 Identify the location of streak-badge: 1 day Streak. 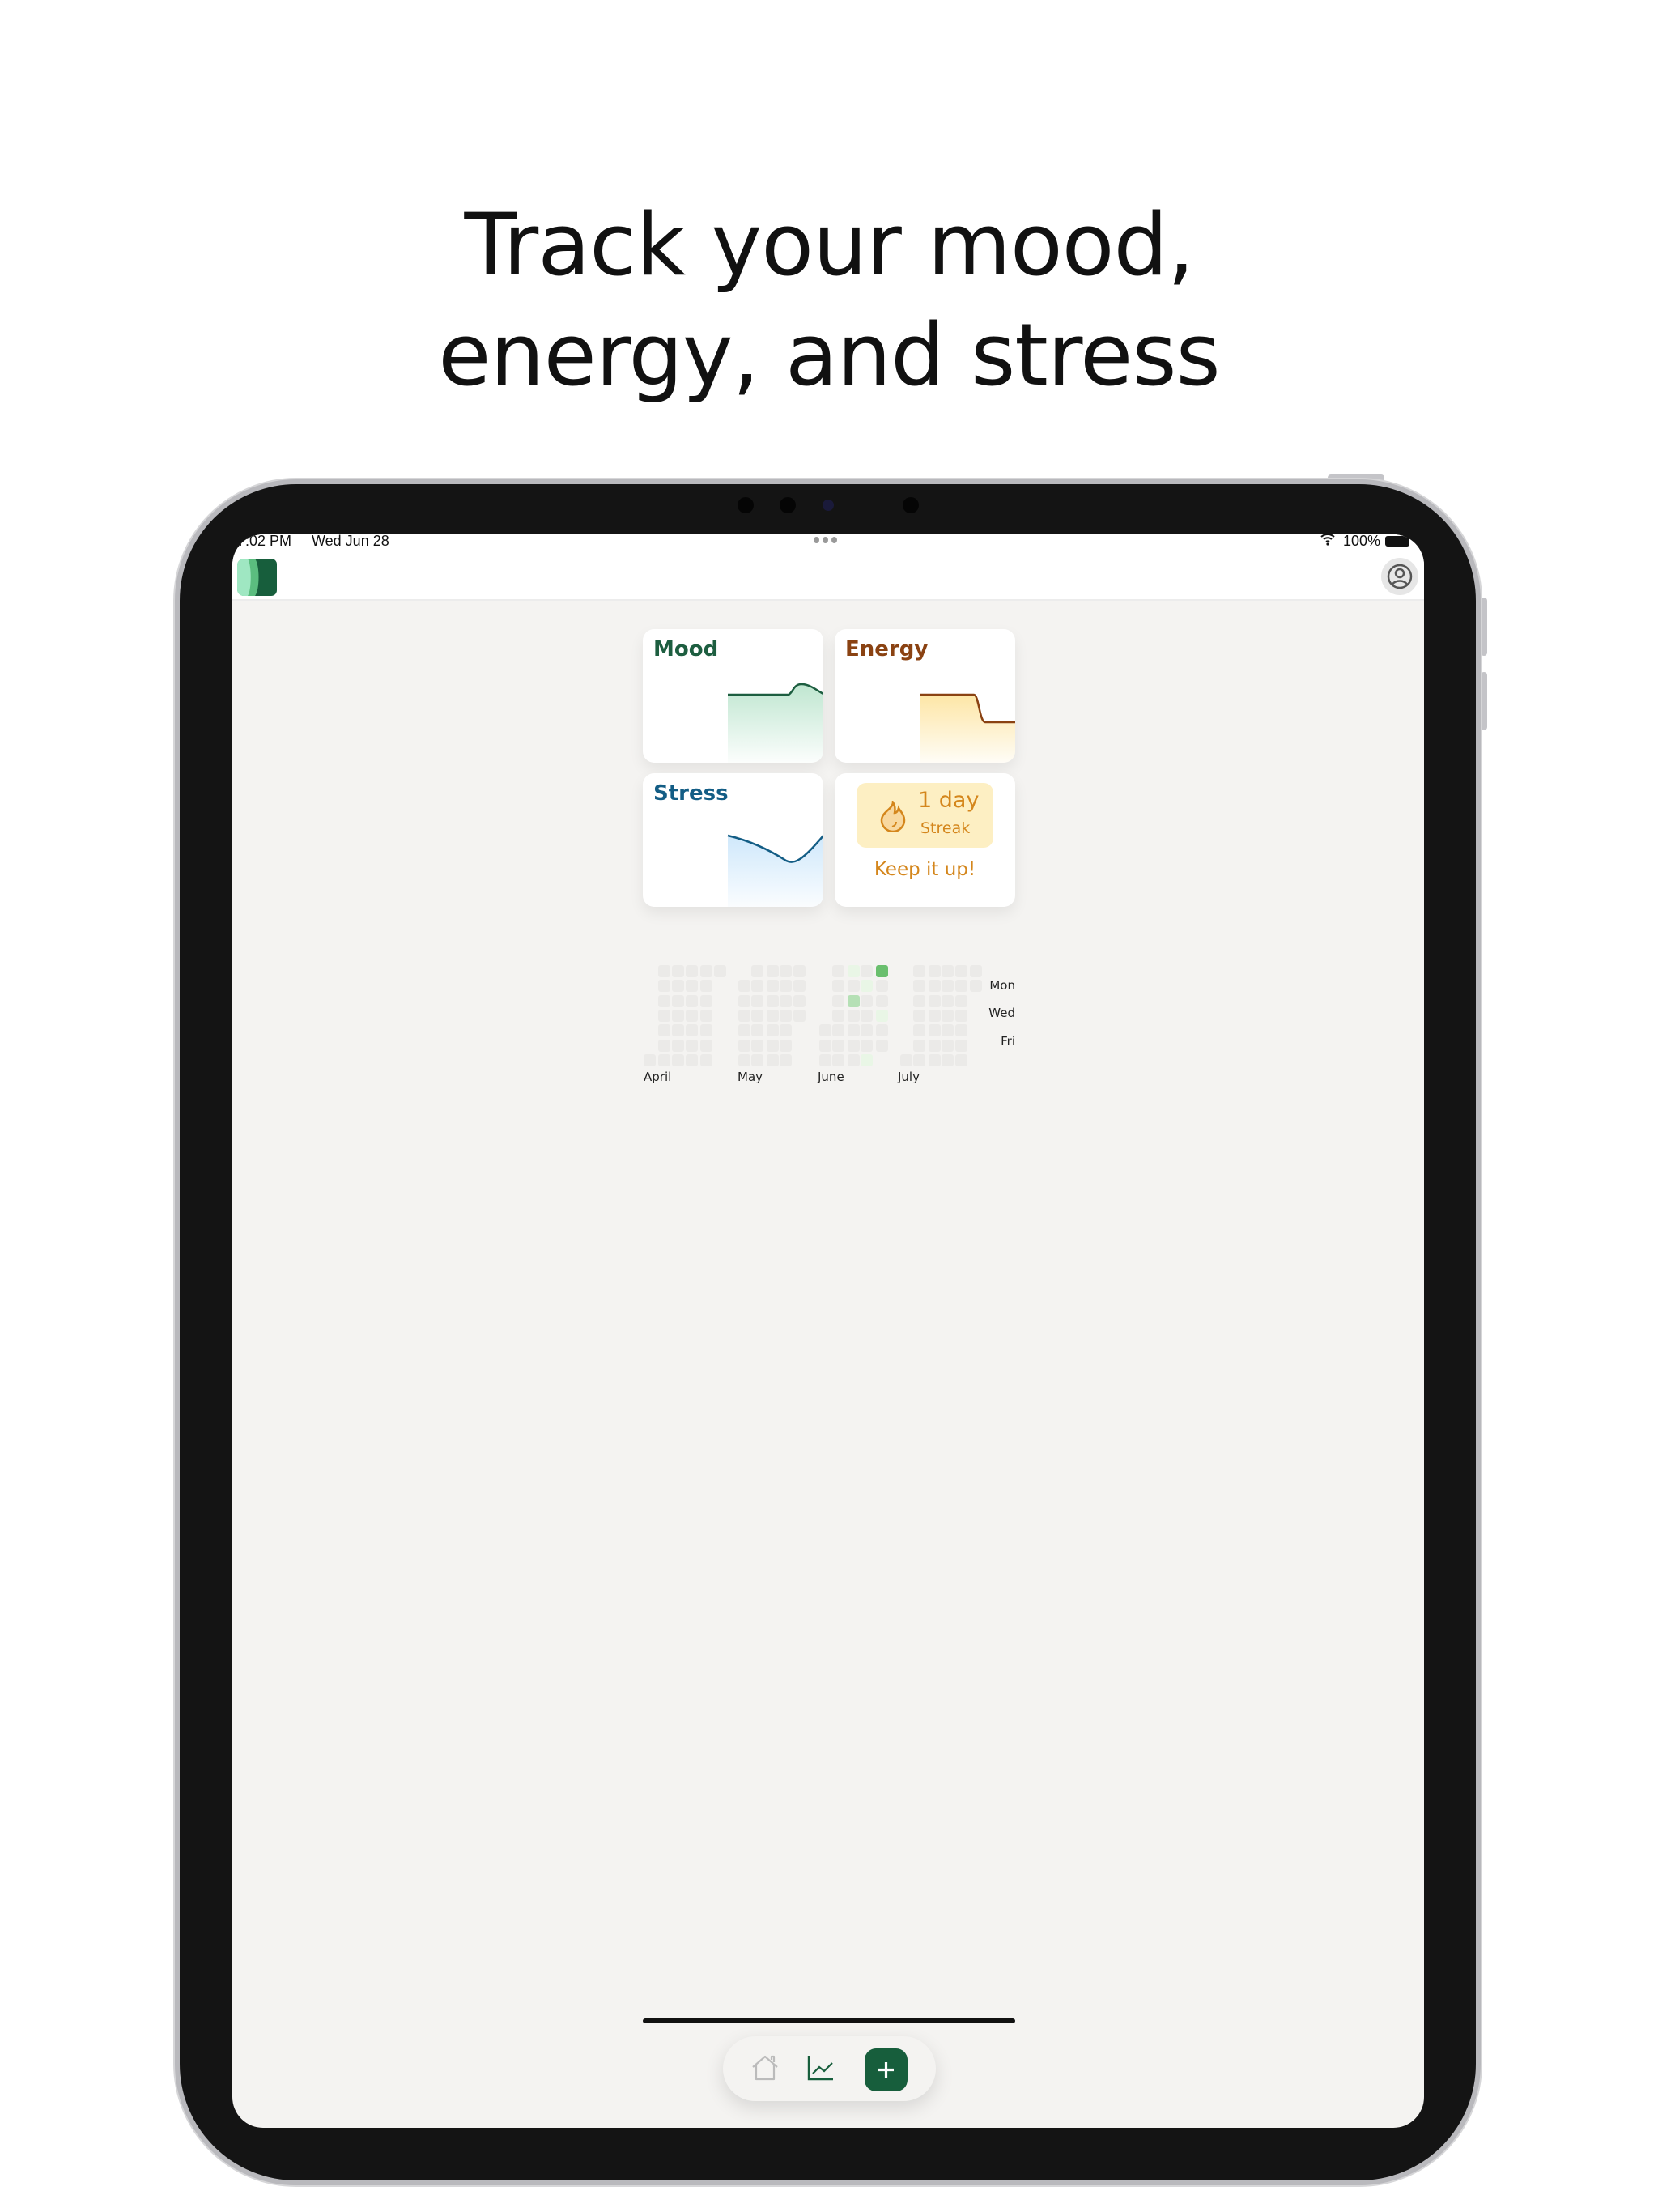
(925, 816).